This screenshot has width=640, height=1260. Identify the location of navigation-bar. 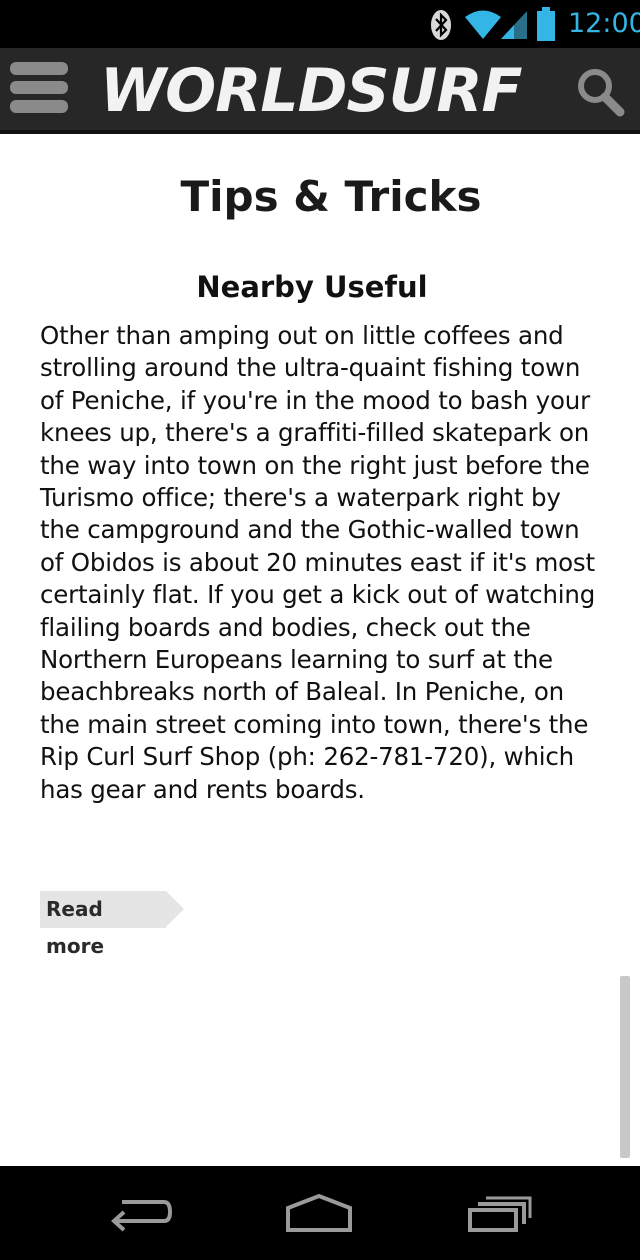
(320, 1213).